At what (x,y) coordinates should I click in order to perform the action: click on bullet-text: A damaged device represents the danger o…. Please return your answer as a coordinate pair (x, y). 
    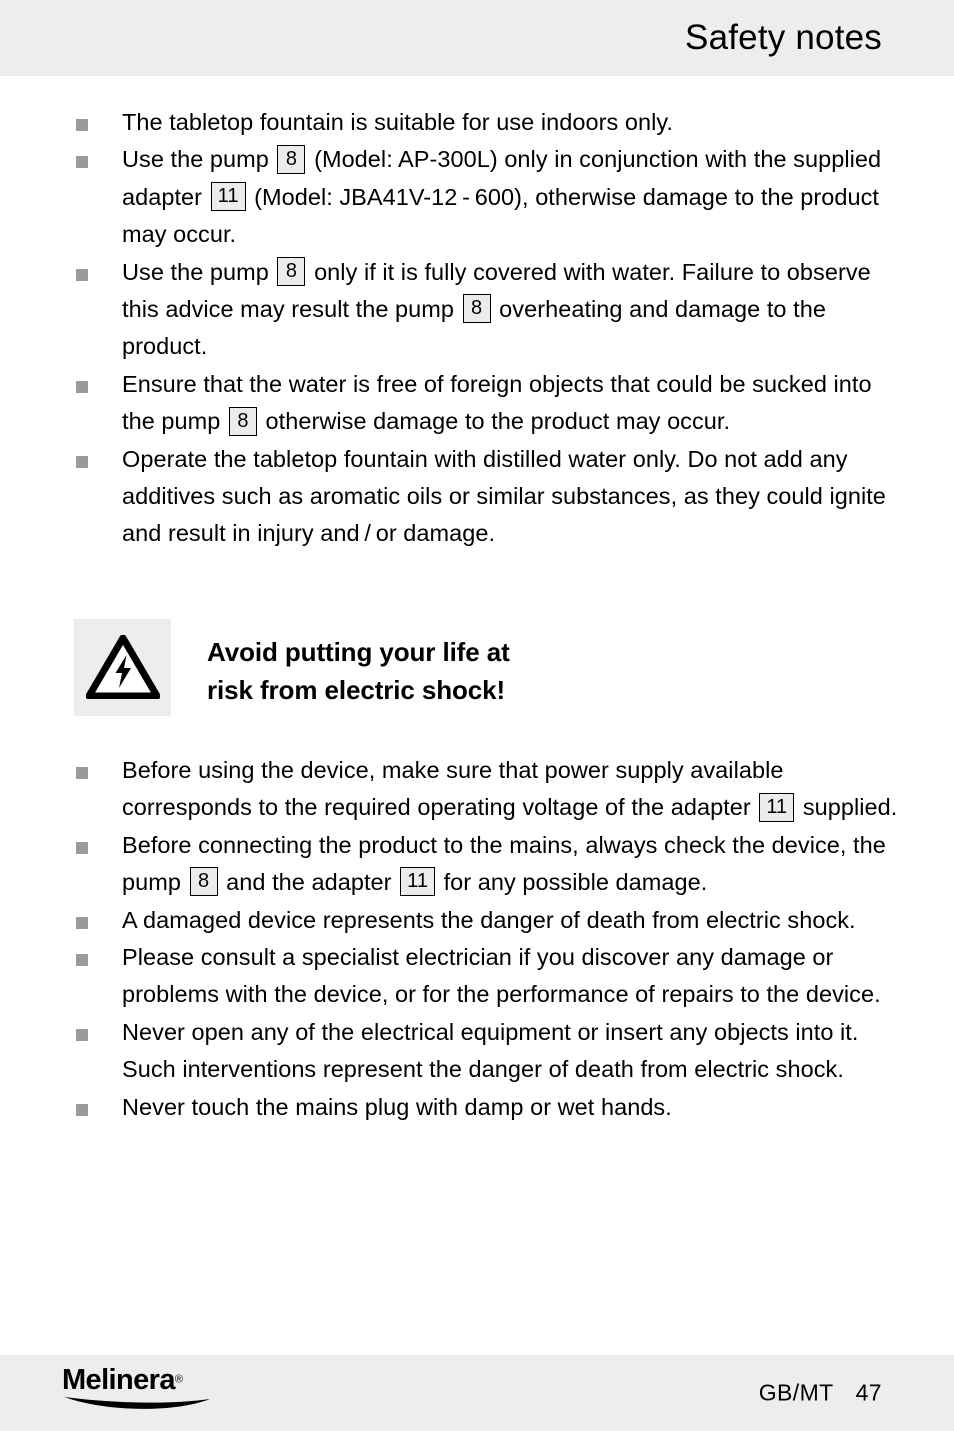
    Looking at the image, I should click on (489, 919).